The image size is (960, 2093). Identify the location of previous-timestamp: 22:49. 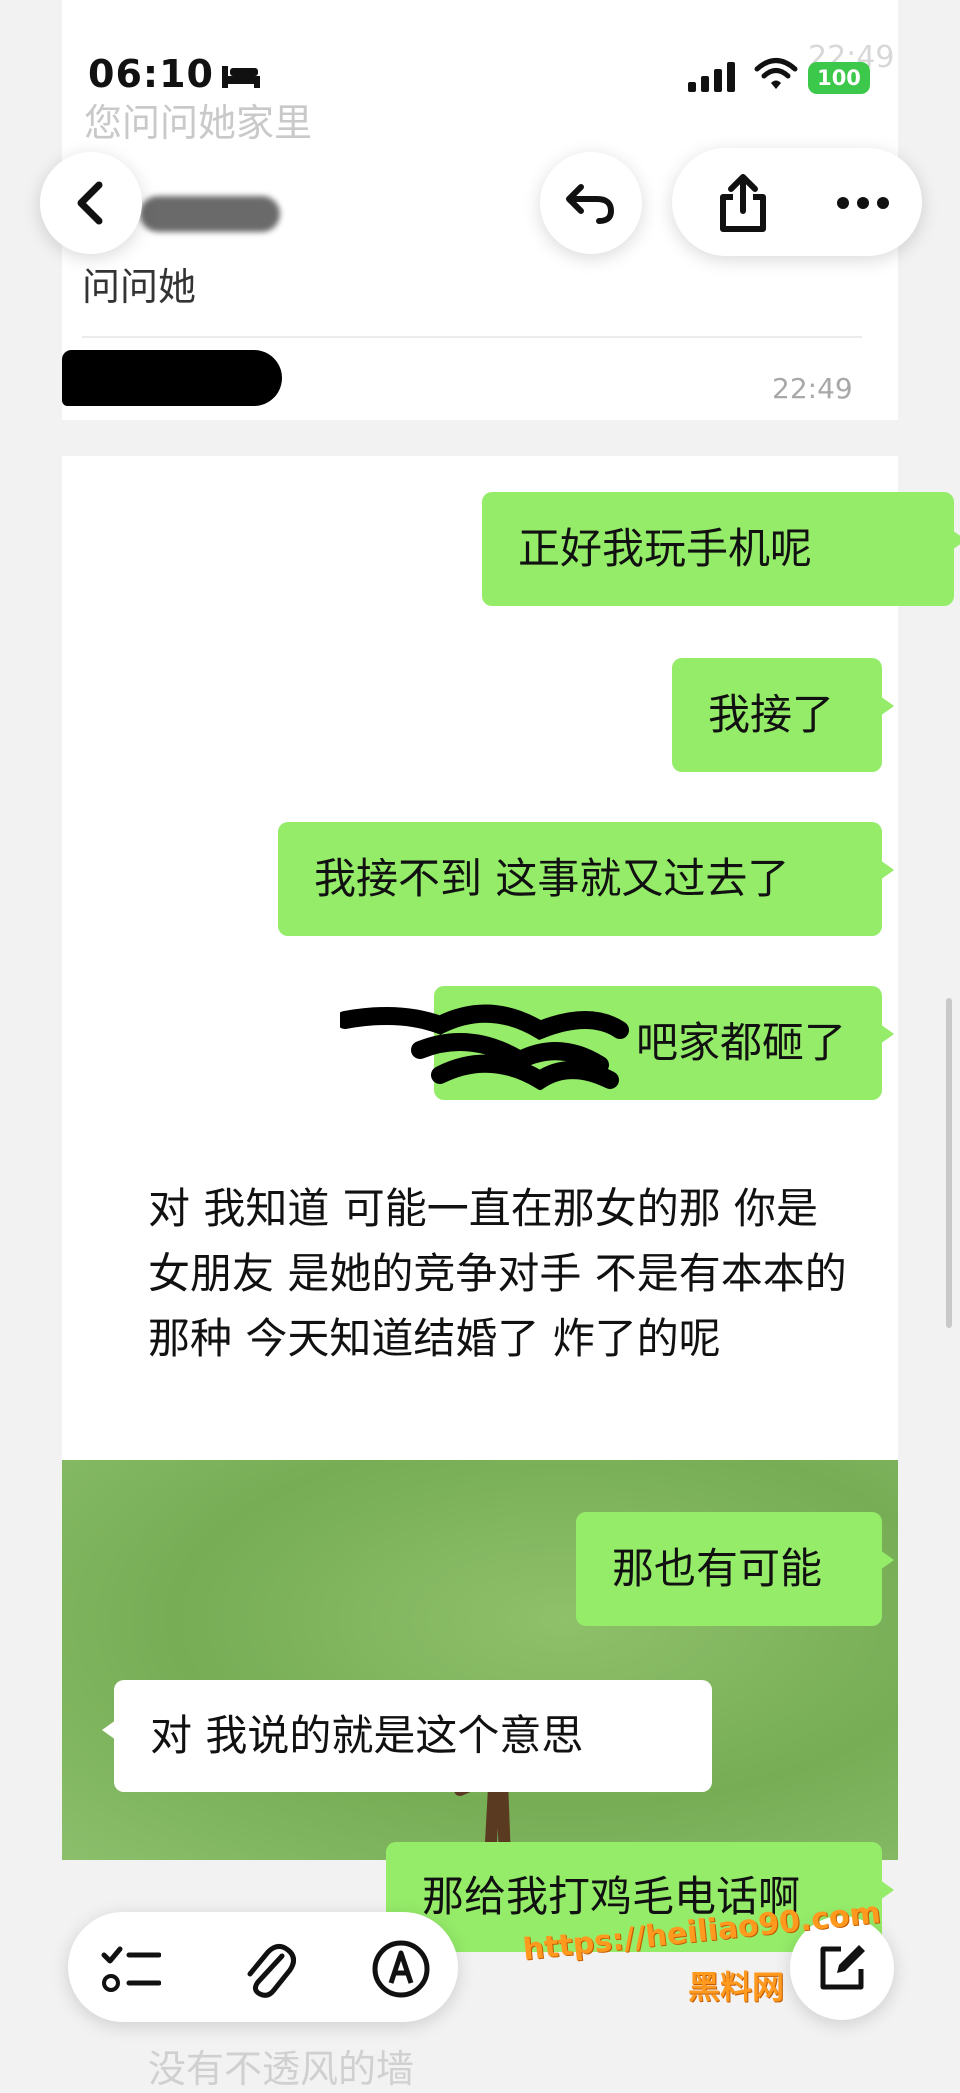
(812, 388).